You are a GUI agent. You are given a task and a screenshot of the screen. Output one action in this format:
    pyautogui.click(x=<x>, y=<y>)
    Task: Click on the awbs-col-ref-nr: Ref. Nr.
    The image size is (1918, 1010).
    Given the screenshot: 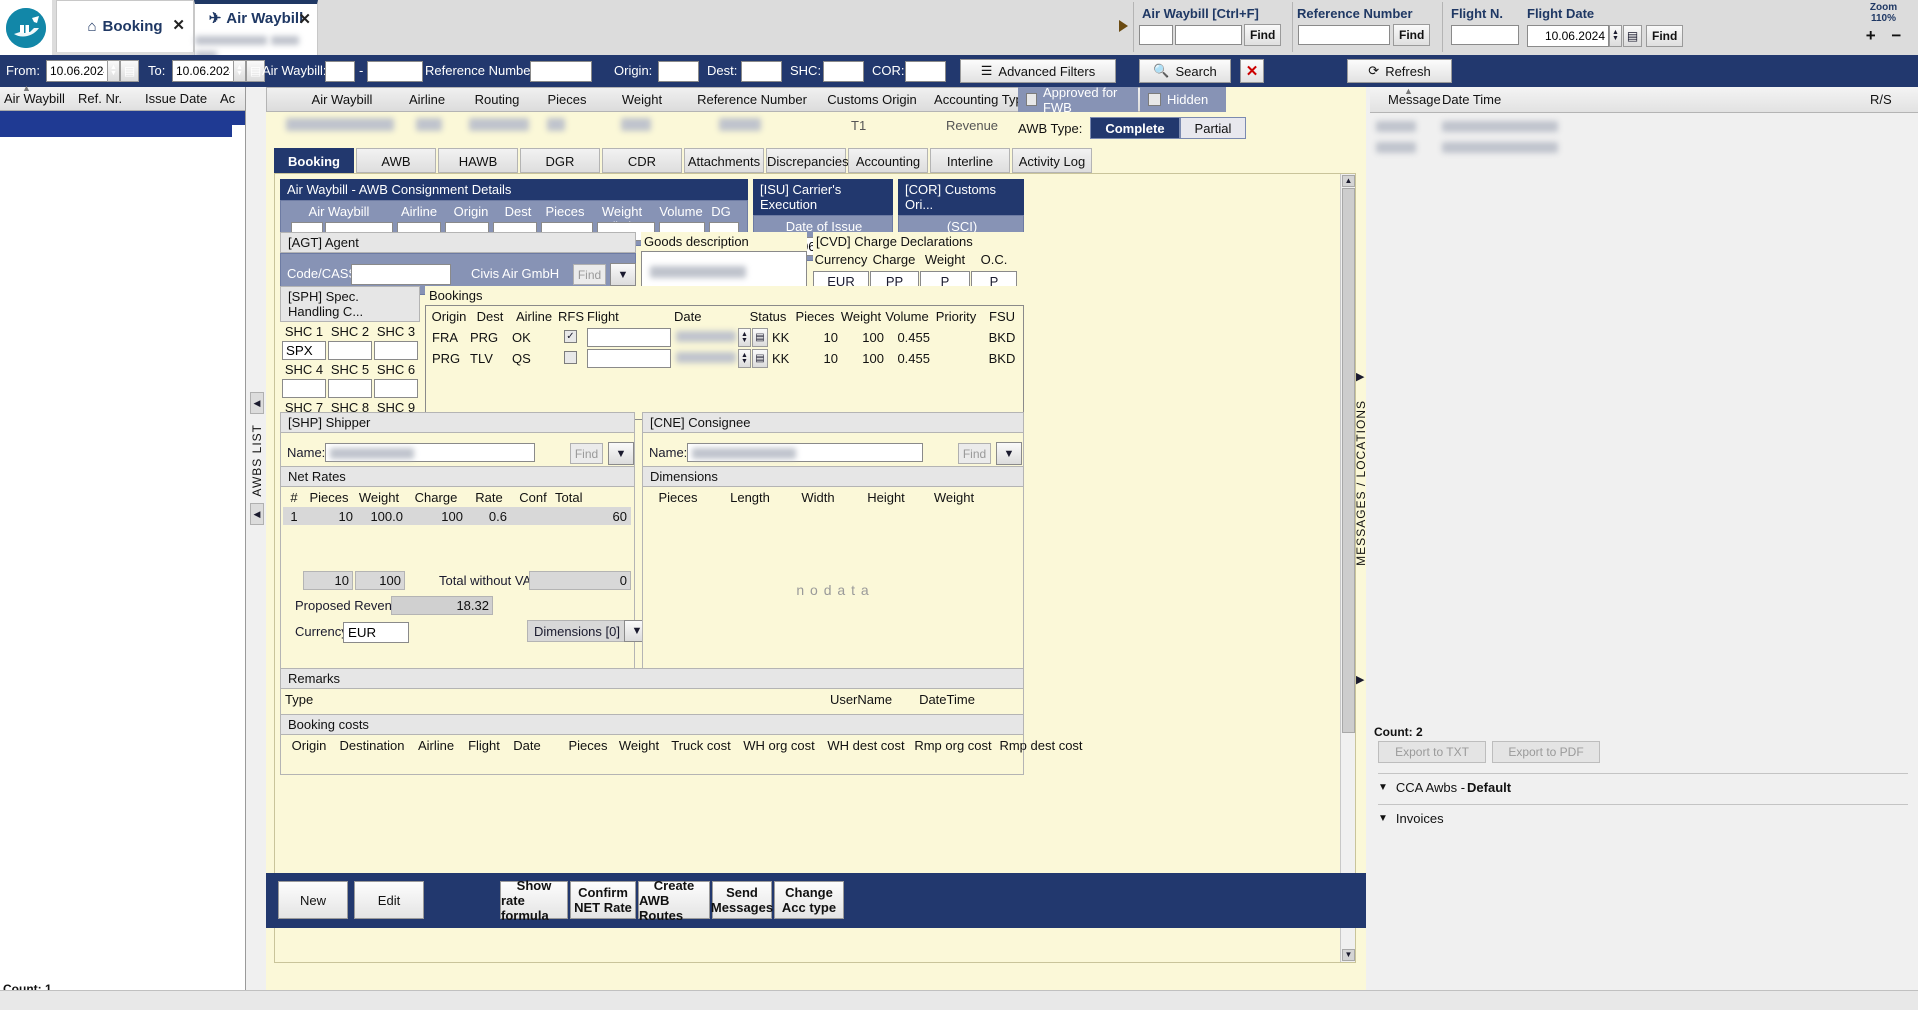 What is the action you would take?
    pyautogui.click(x=100, y=98)
    